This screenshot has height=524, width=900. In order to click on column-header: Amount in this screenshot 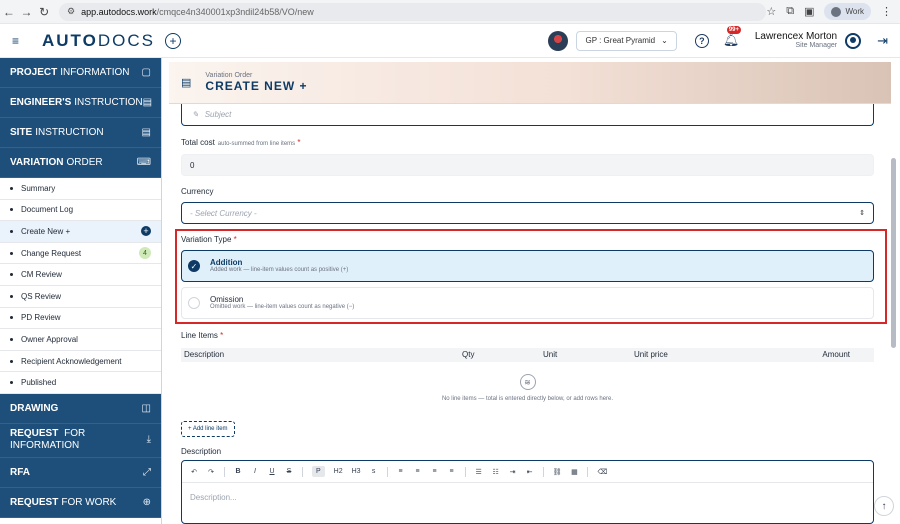, I will do `click(836, 354)`.